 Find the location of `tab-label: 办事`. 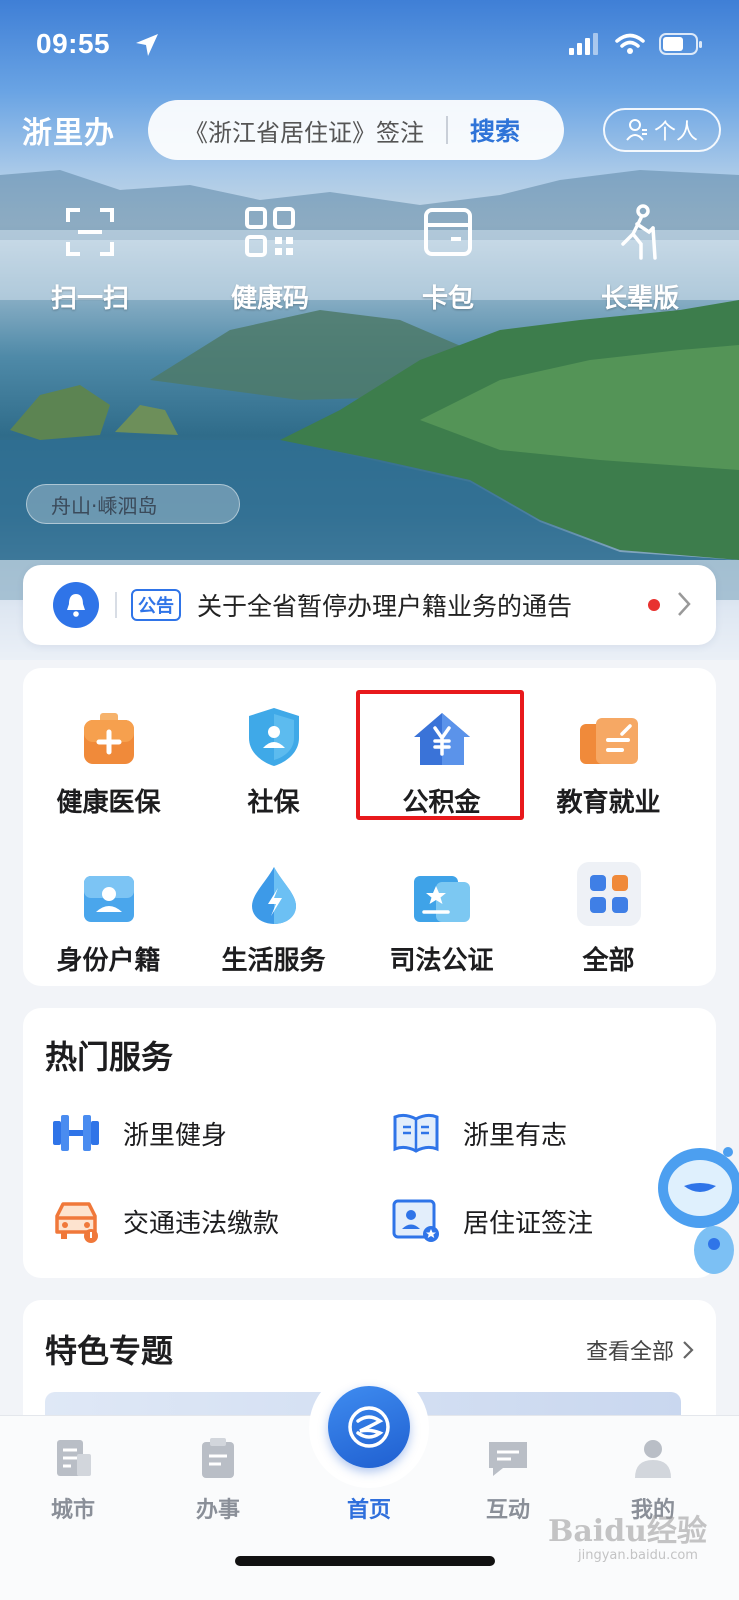

tab-label: 办事 is located at coordinates (217, 1510).